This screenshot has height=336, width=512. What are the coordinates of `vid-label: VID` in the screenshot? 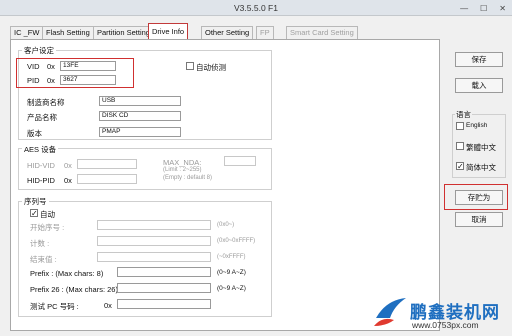 It's located at (33, 66).